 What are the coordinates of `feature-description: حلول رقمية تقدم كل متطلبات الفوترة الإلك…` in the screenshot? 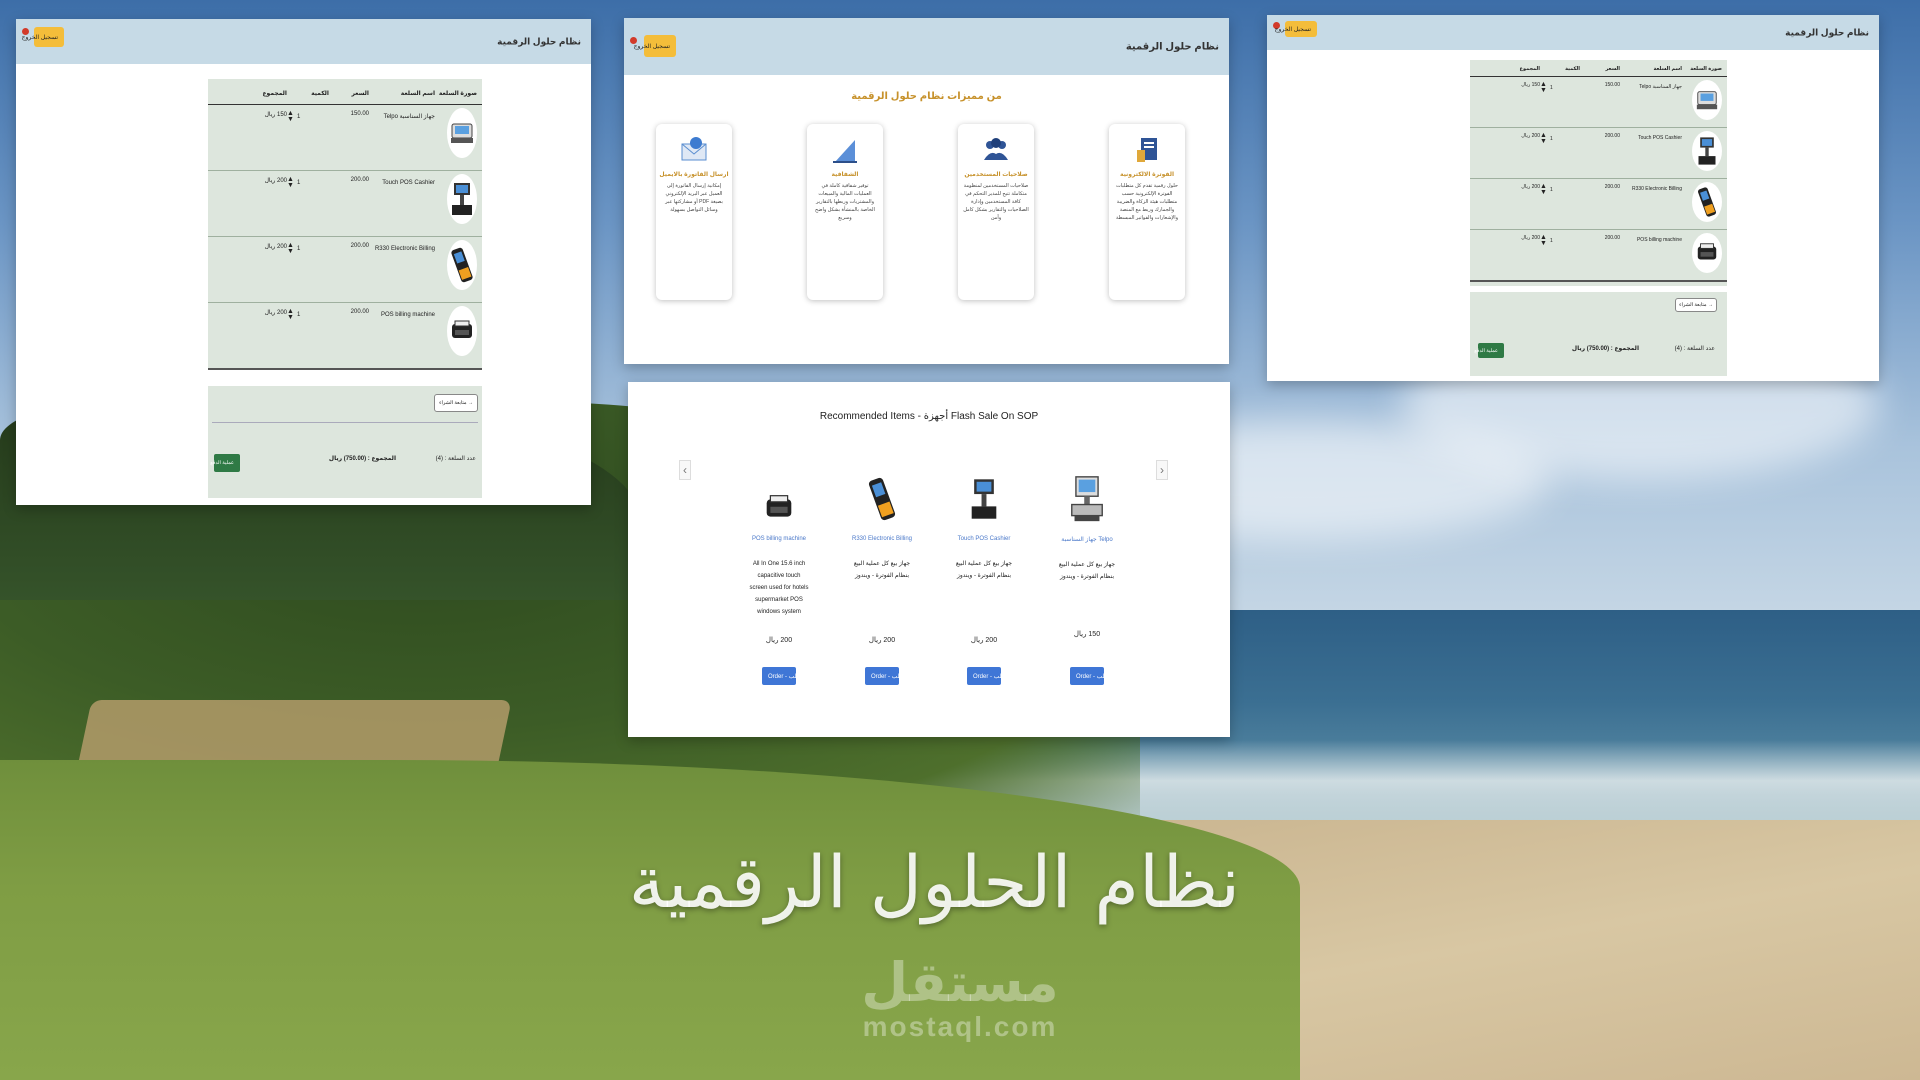 It's located at (1147, 202).